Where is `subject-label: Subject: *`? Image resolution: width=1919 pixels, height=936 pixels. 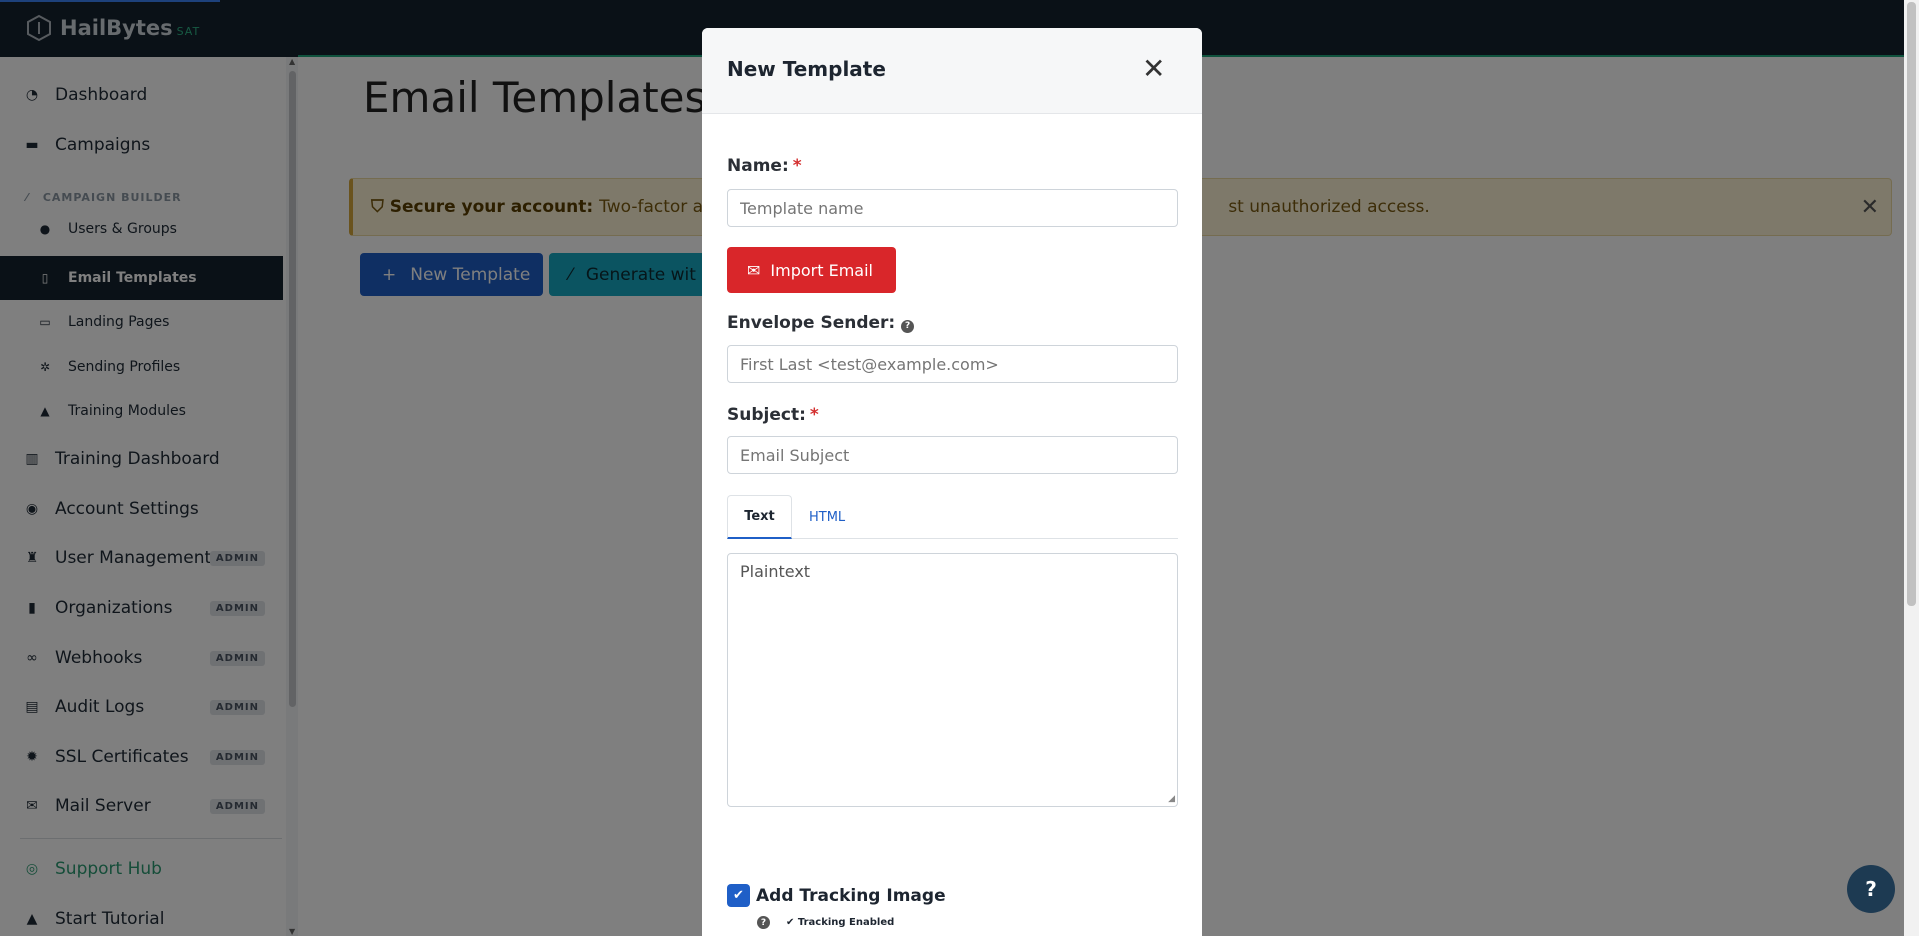 subject-label: Subject: * is located at coordinates (773, 415).